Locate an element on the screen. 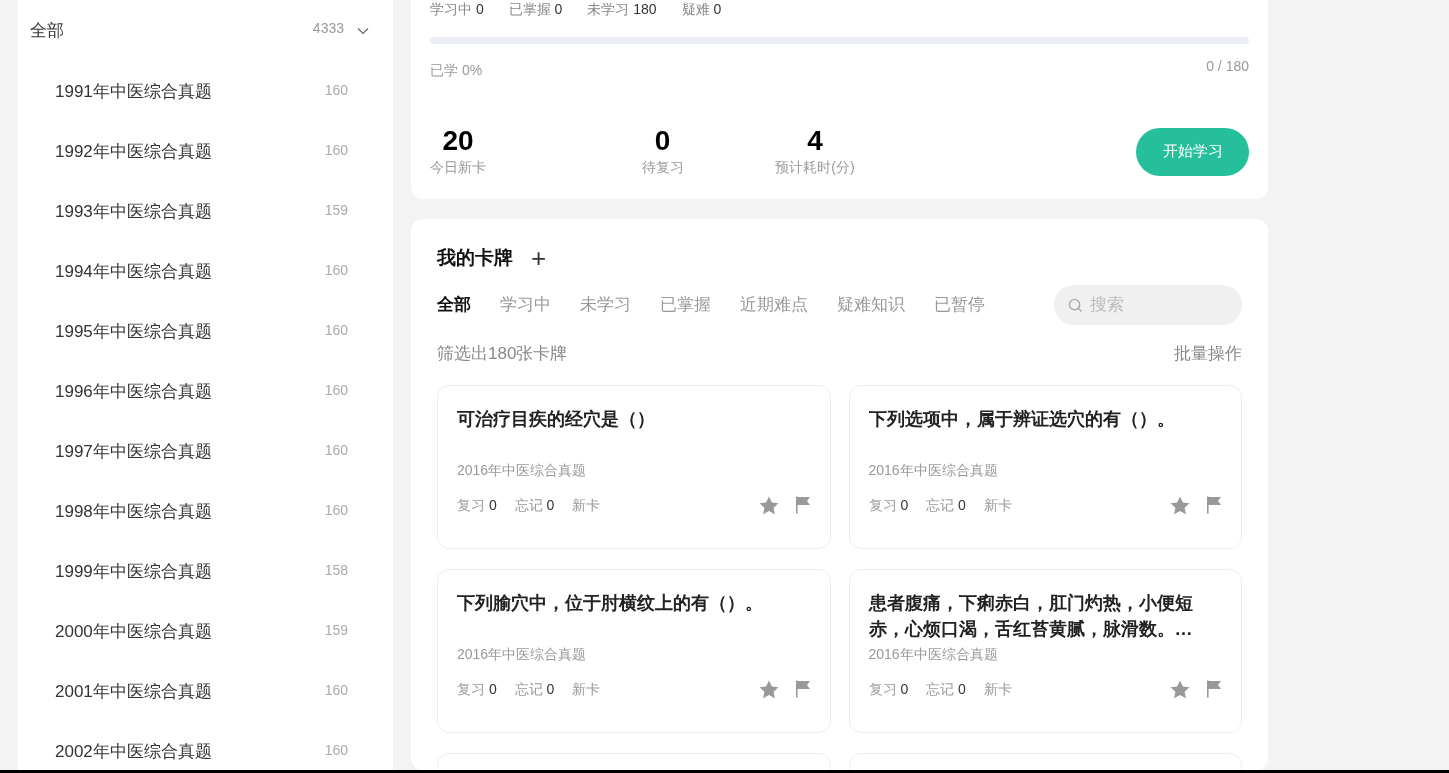 The height and width of the screenshot is (773, 1449). tree-item: 1996年中医综合真题 is located at coordinates (190, 392).